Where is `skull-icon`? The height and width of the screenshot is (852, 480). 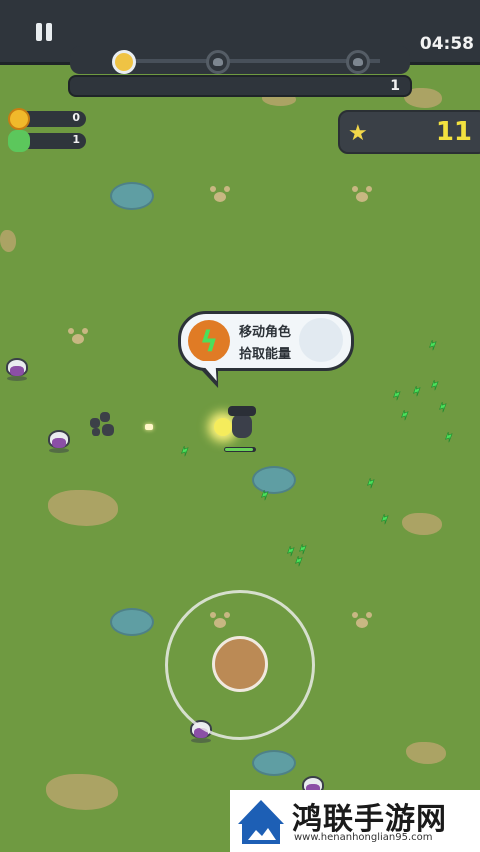 skull-icon is located at coordinates (19, 141).